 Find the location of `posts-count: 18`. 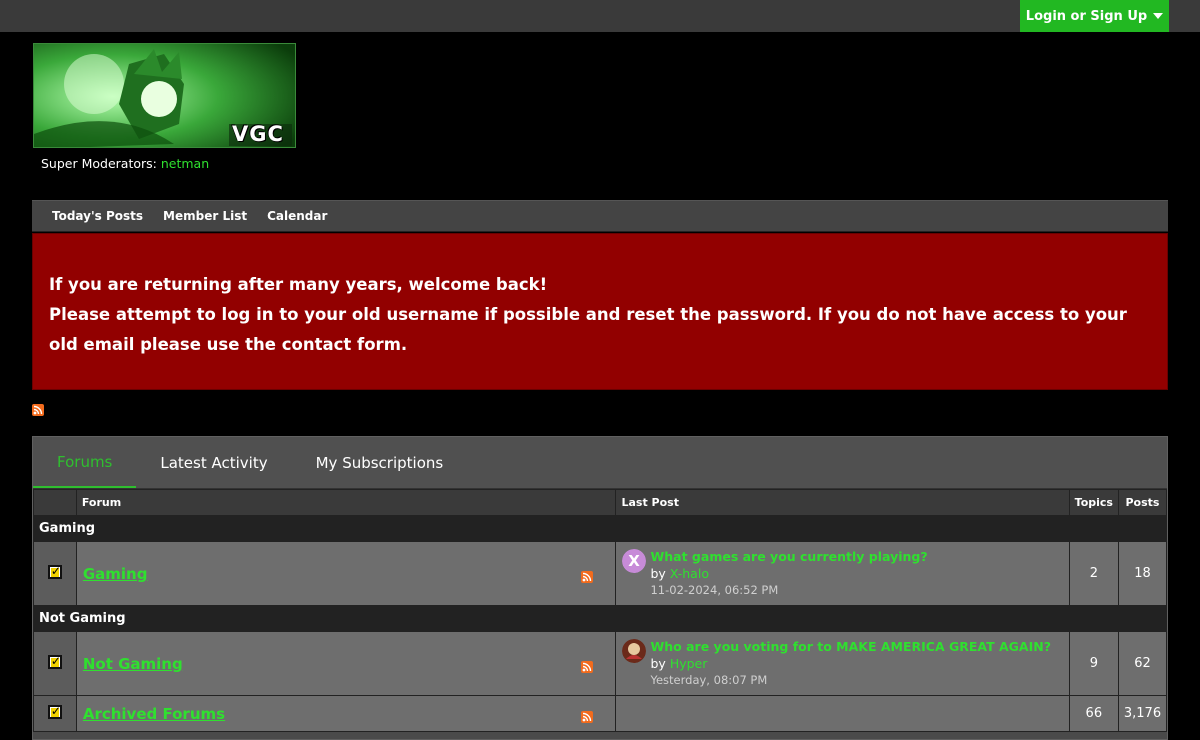

posts-count: 18 is located at coordinates (1142, 573).